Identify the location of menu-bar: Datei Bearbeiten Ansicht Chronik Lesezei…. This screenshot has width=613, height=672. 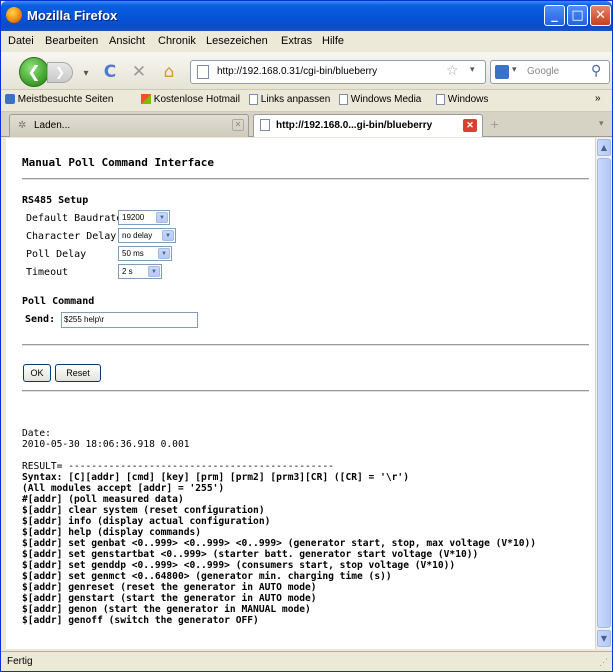
(306, 41).